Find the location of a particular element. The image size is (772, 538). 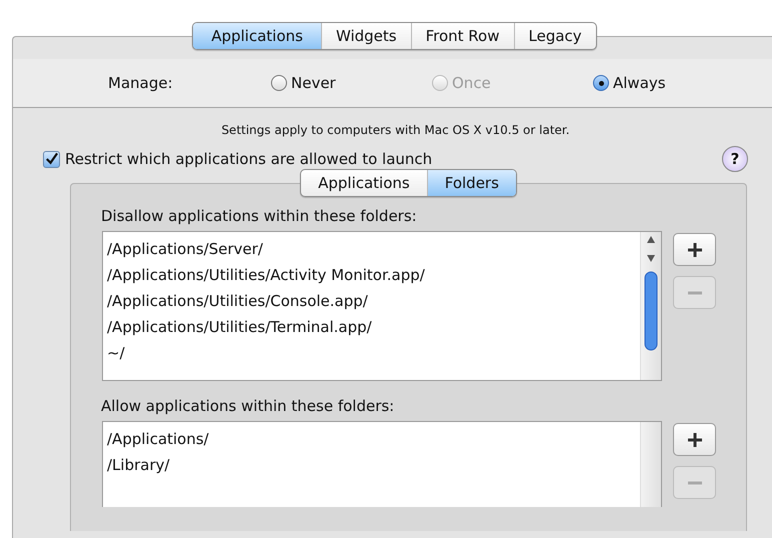

folder-item: /Applications/Utilities/Activity Monitor.app/ is located at coordinates (373, 275).